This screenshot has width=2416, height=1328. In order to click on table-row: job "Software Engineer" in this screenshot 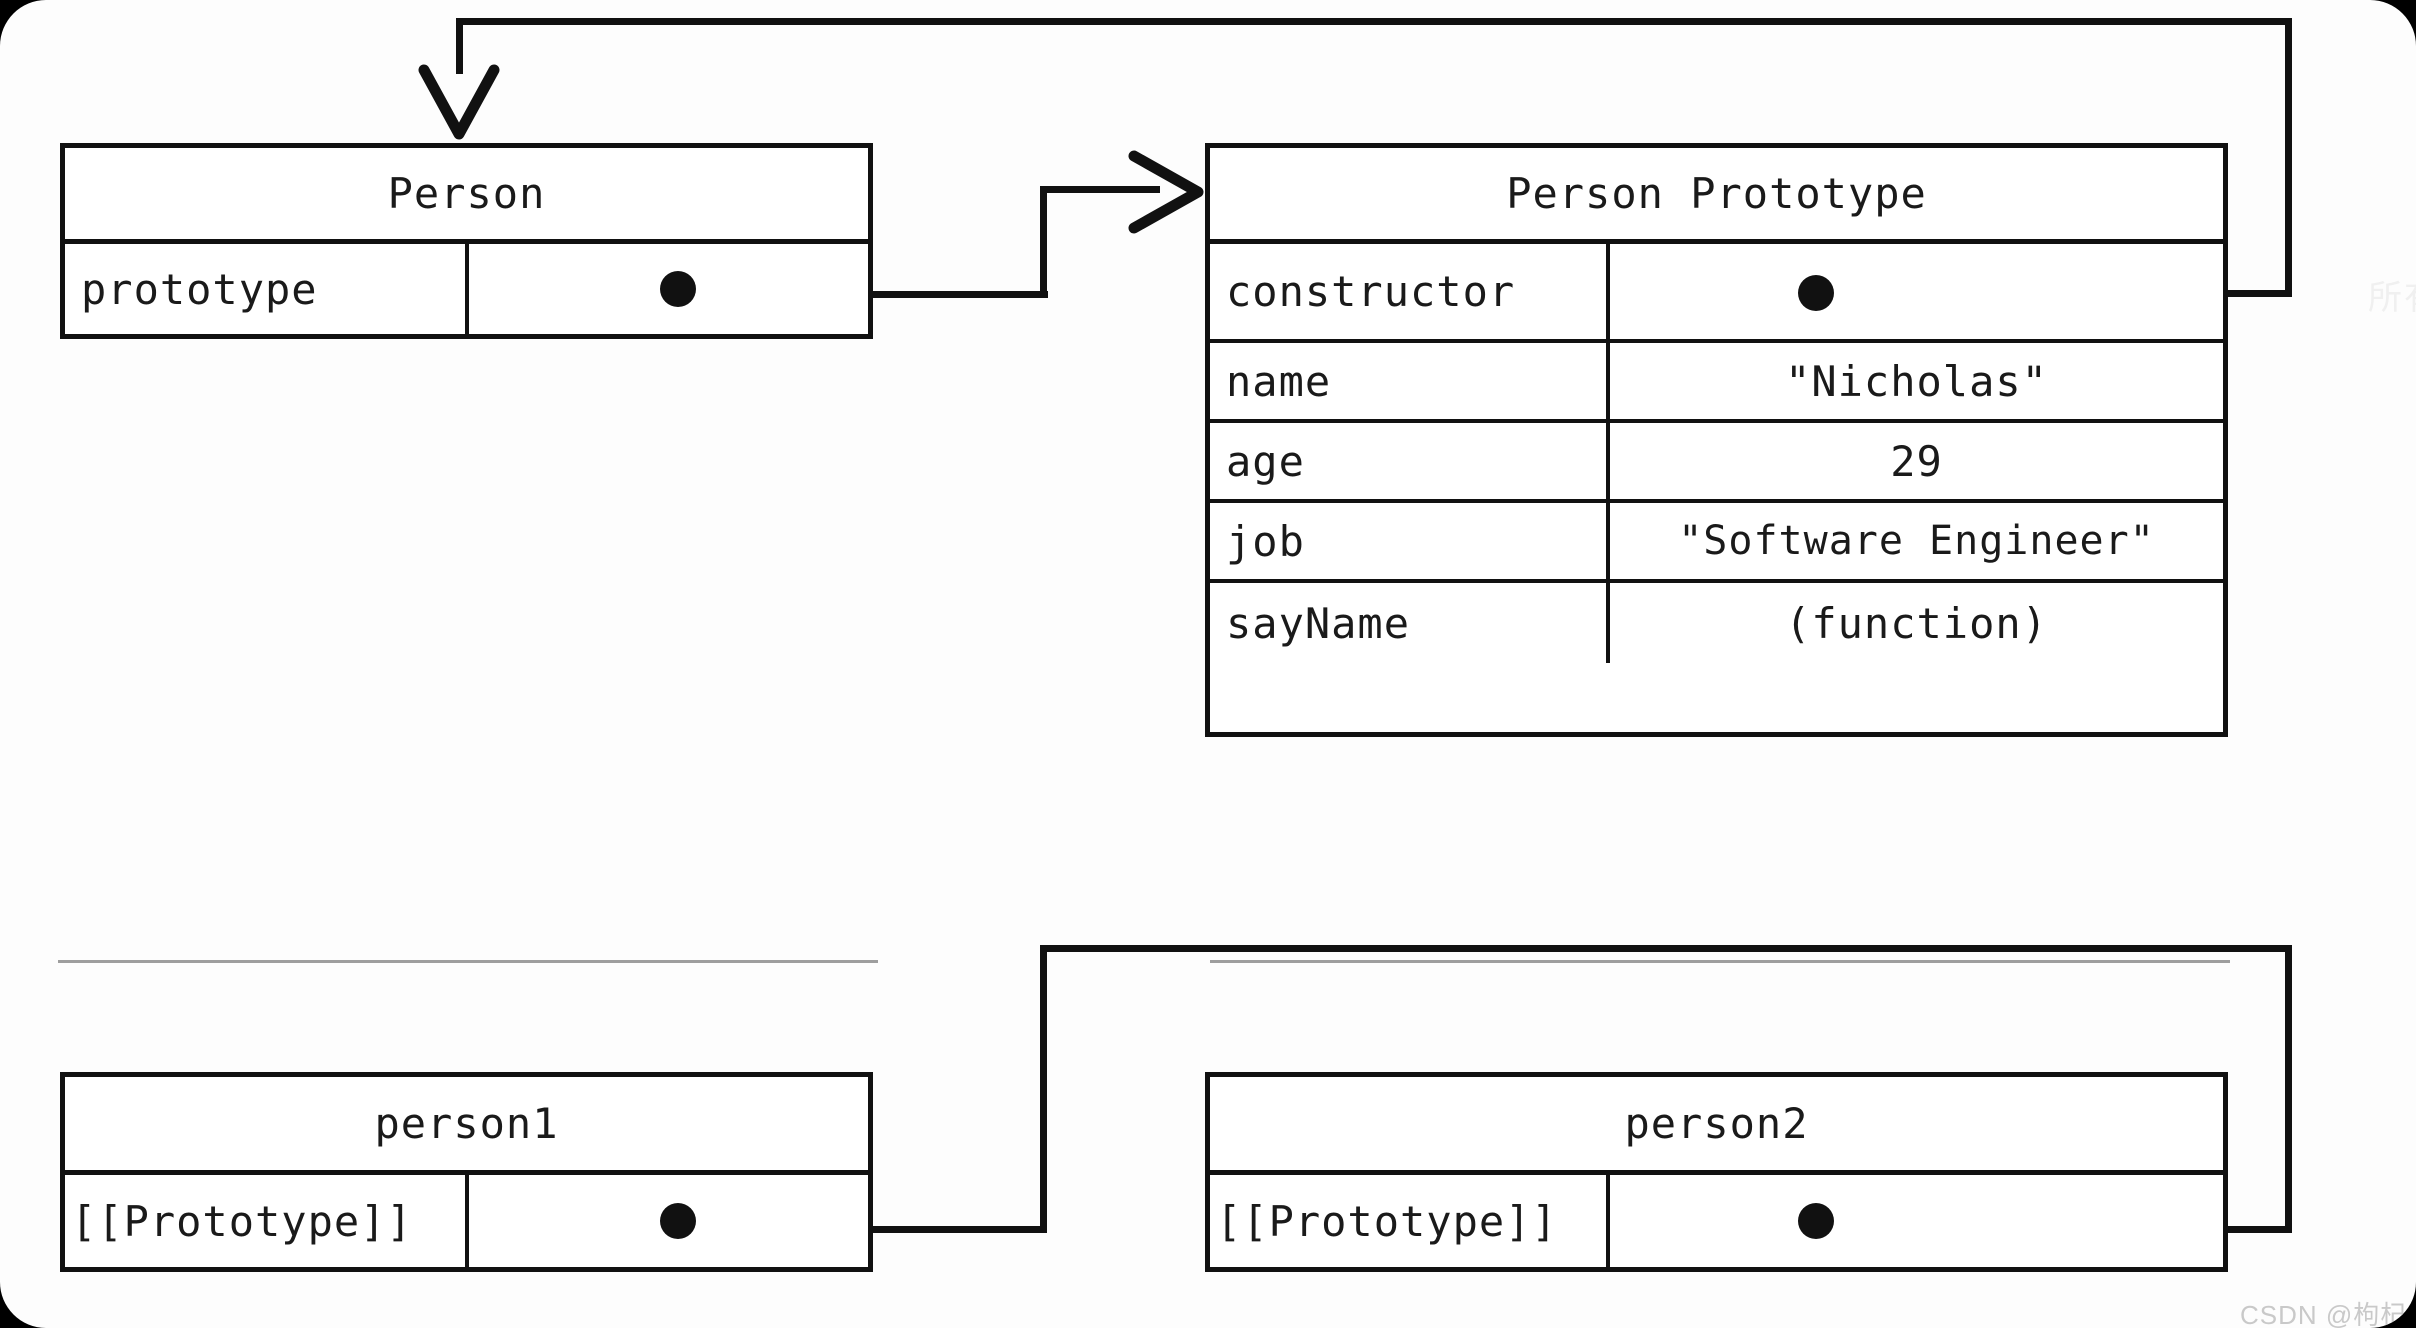, I will do `click(1716, 543)`.